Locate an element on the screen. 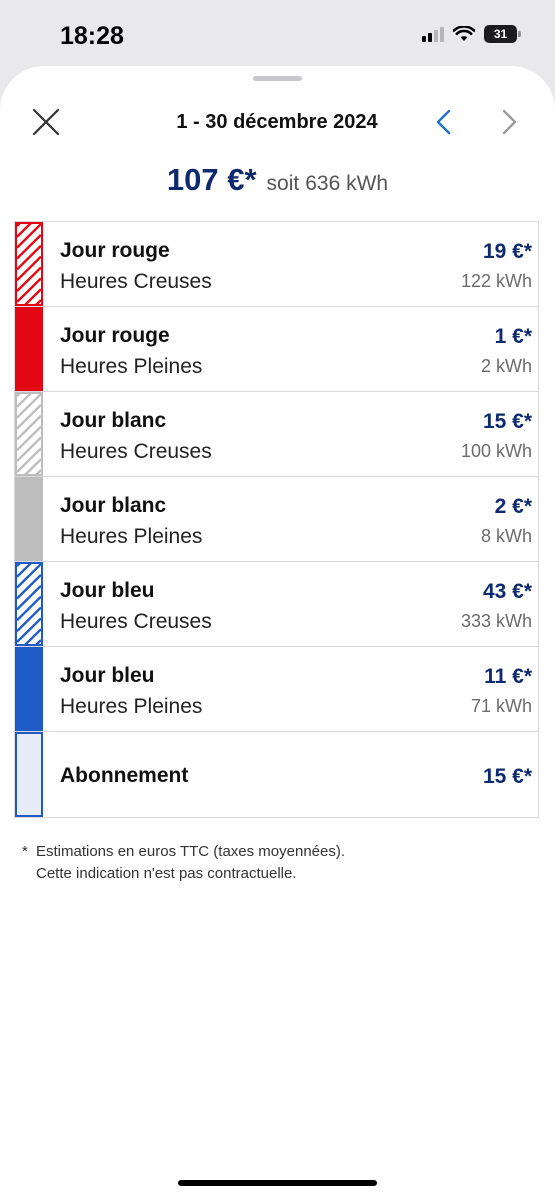  tariff-row: Abonnement 15 €* is located at coordinates (276, 774).